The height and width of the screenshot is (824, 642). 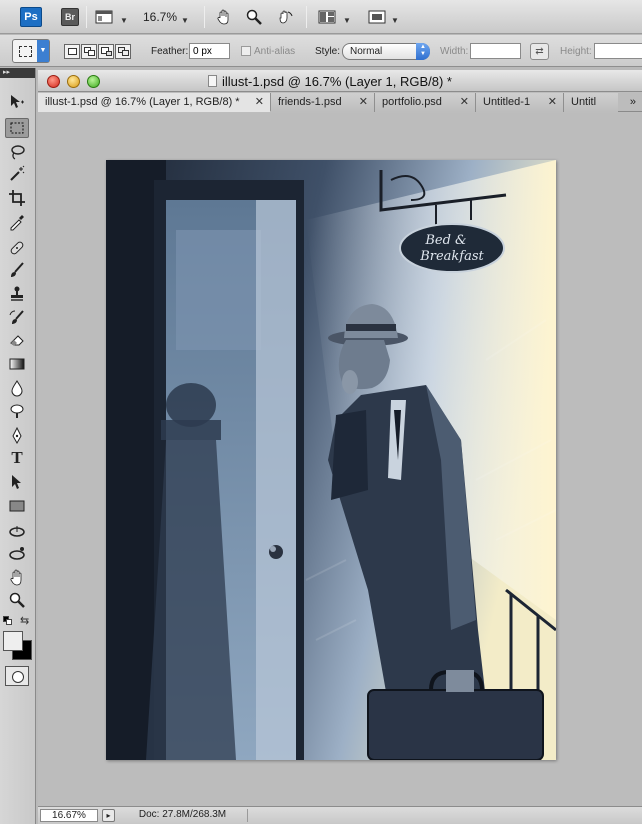 I want to click on foreground-color-swatch, so click(x=13, y=641).